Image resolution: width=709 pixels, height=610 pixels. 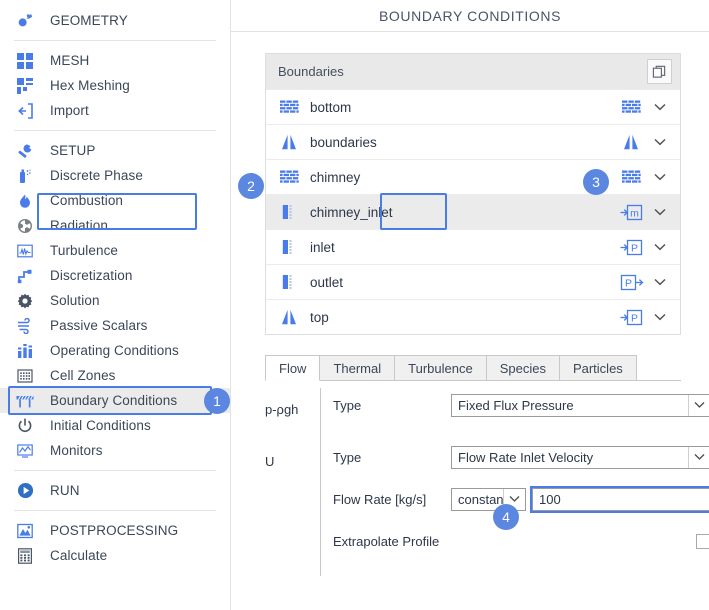 I want to click on sidebar-item-geometry: GEOMETRY, so click(x=115, y=20).